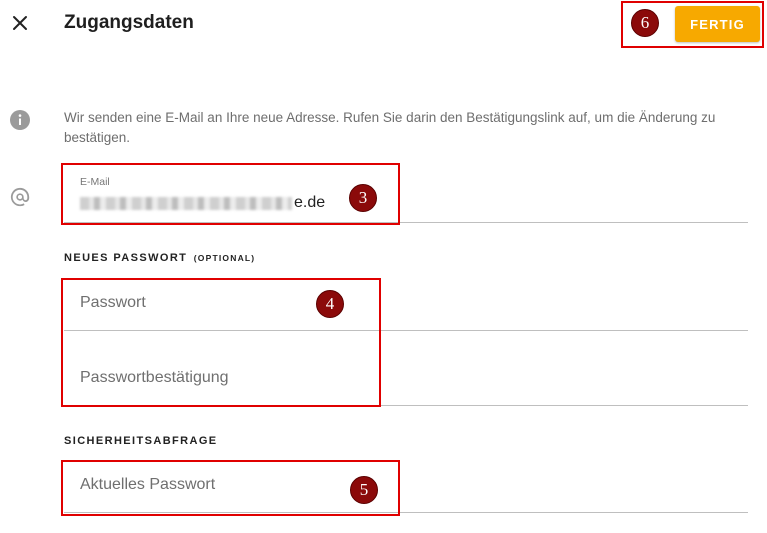 The image size is (767, 533). What do you see at coordinates (645, 23) in the screenshot?
I see `annotation-badge-done: 6` at bounding box center [645, 23].